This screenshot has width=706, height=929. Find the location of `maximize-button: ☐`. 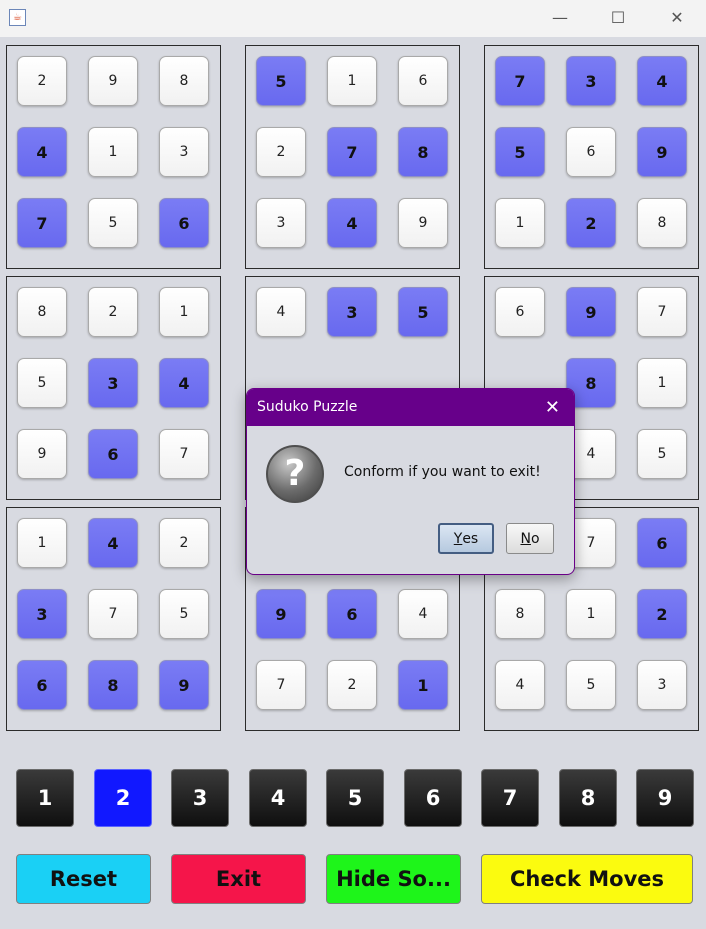

maximize-button: ☐ is located at coordinates (618, 18).